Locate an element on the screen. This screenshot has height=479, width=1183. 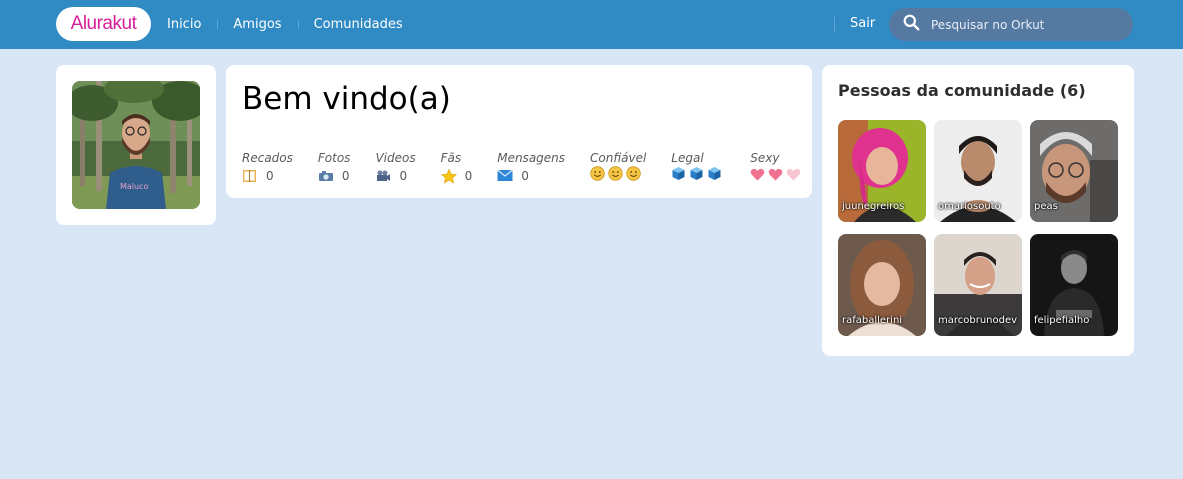
camera-icon is located at coordinates (325, 176).